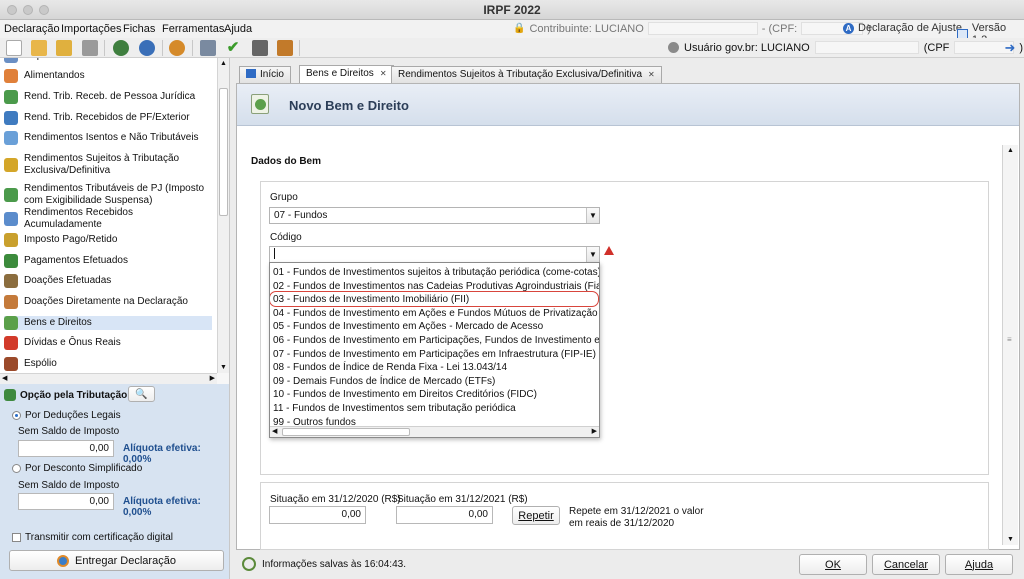  What do you see at coordinates (91, 29) in the screenshot?
I see `menu-importacoes: Importações` at bounding box center [91, 29].